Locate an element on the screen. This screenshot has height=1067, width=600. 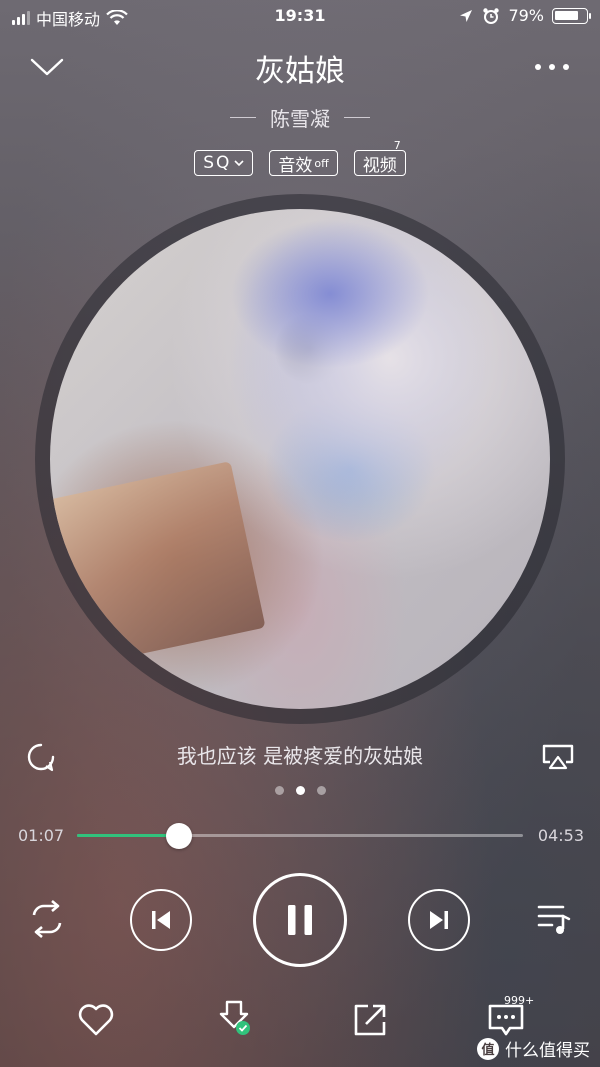
progress-fill is located at coordinates (128, 835).